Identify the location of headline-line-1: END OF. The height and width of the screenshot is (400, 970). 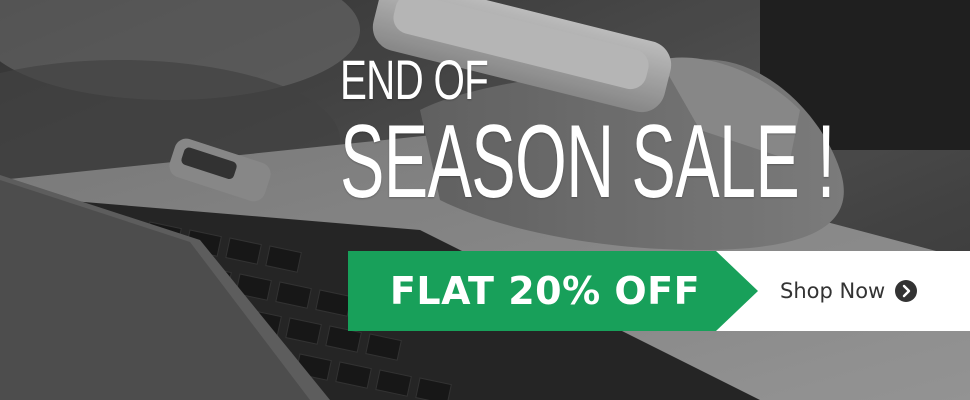
(414, 79).